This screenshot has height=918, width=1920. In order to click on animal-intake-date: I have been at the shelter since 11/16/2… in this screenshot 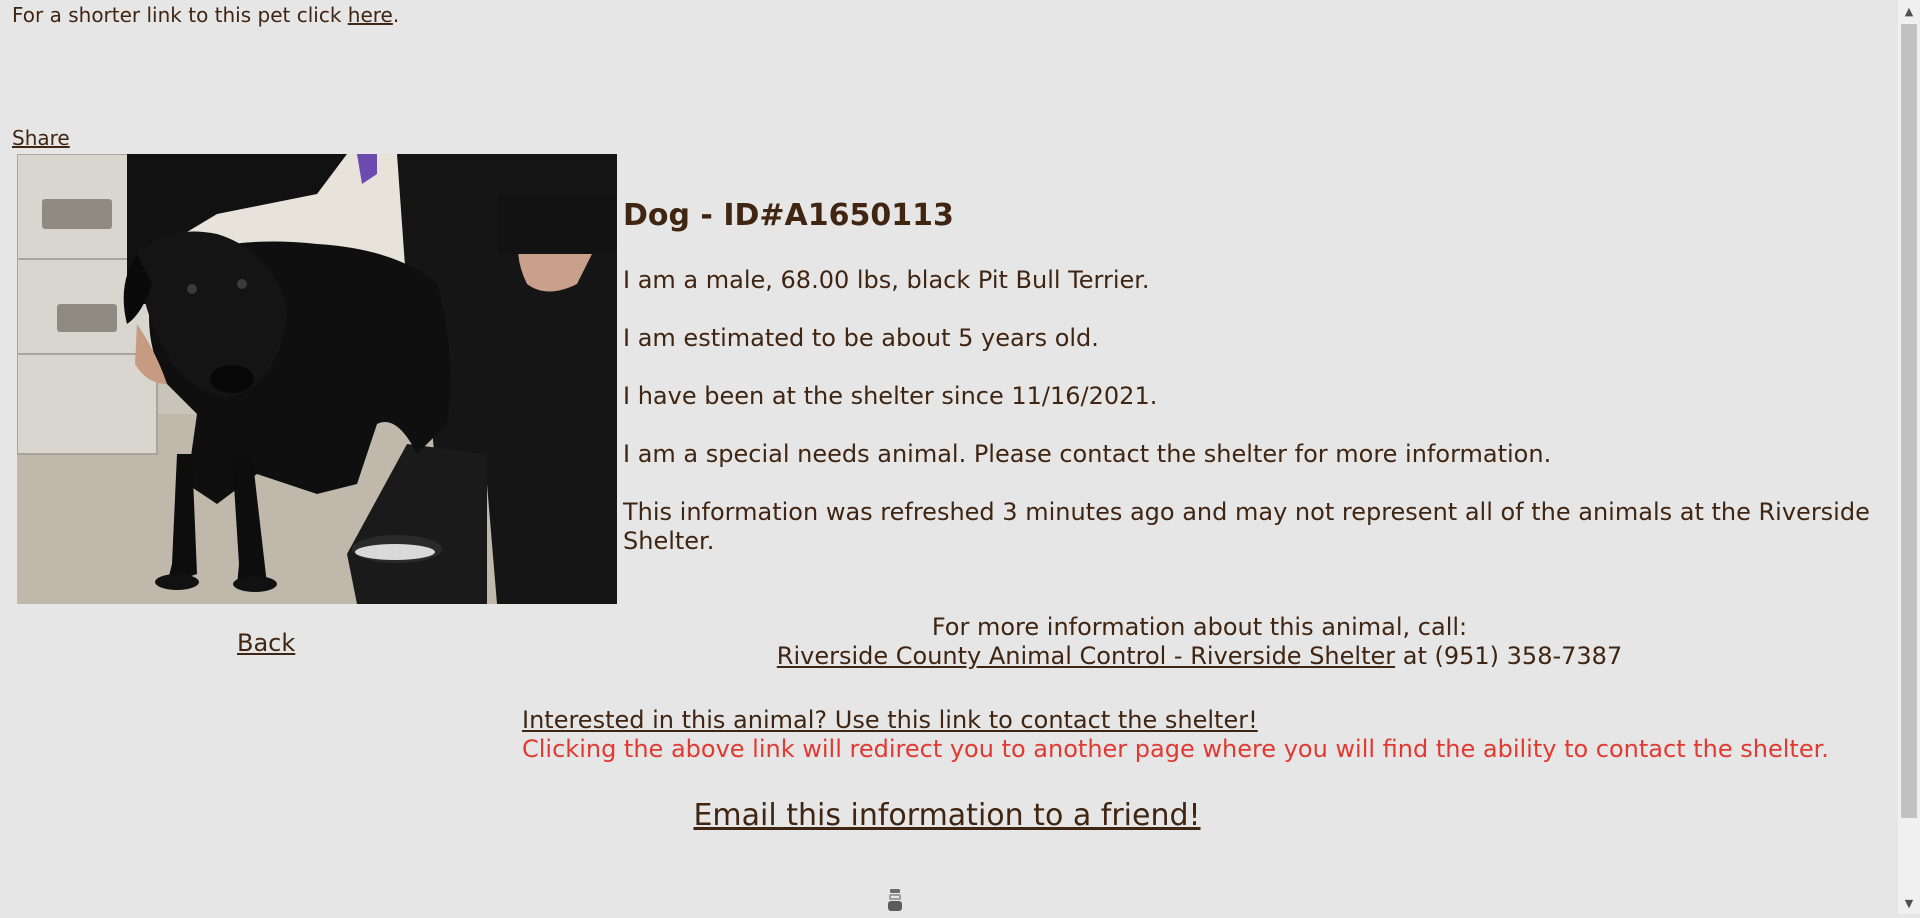, I will do `click(890, 396)`.